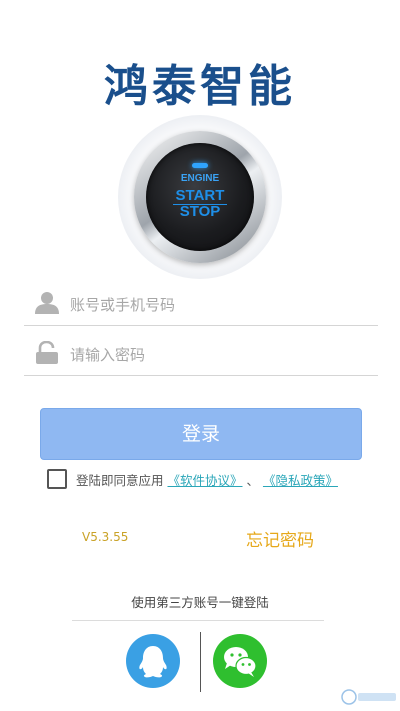 The width and height of the screenshot is (400, 711). What do you see at coordinates (200, 211) in the screenshot?
I see `engine-stop-label: STOP` at bounding box center [200, 211].